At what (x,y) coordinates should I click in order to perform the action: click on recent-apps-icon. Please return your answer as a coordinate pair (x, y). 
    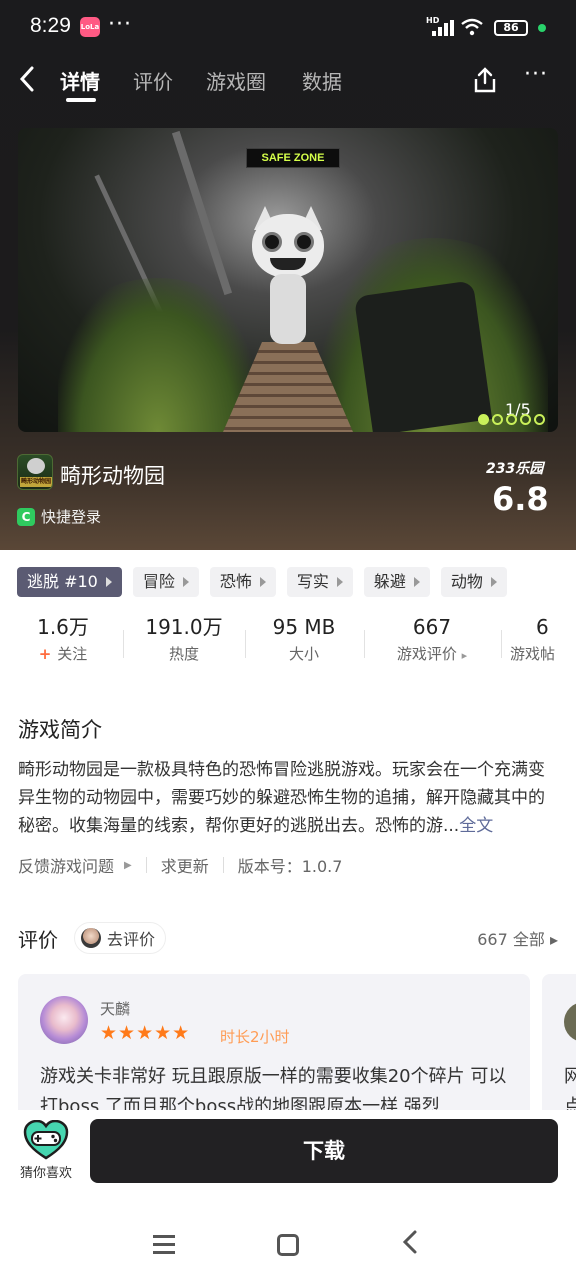
    Looking at the image, I should click on (164, 1247).